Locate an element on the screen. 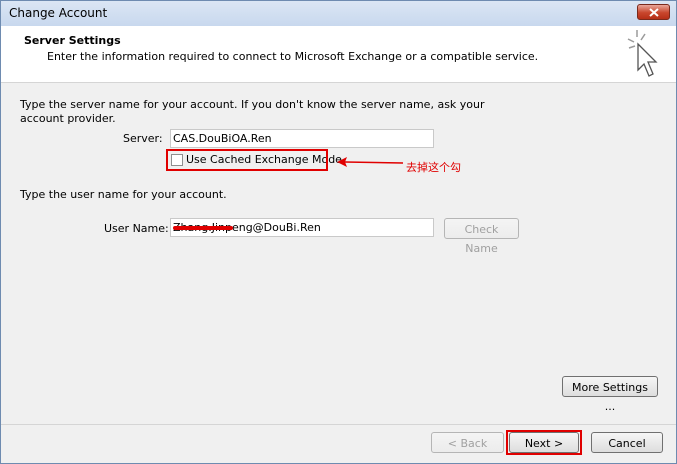 Image resolution: width=677 pixels, height=464 pixels. arrow-left-icon is located at coordinates (370, 162).